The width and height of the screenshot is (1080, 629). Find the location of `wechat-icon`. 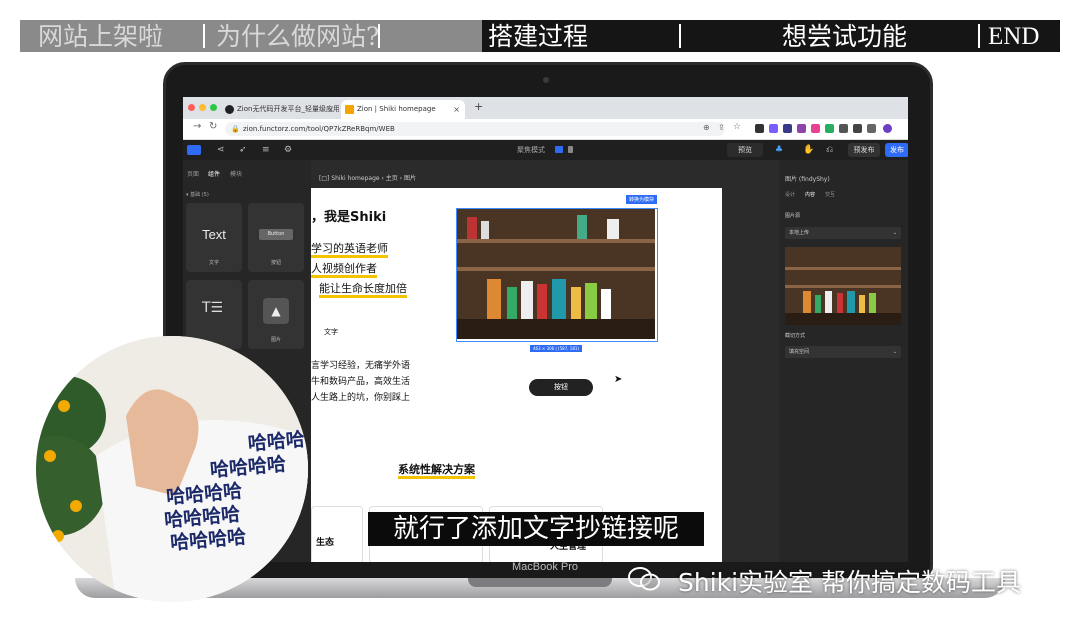

wechat-icon is located at coordinates (644, 579).